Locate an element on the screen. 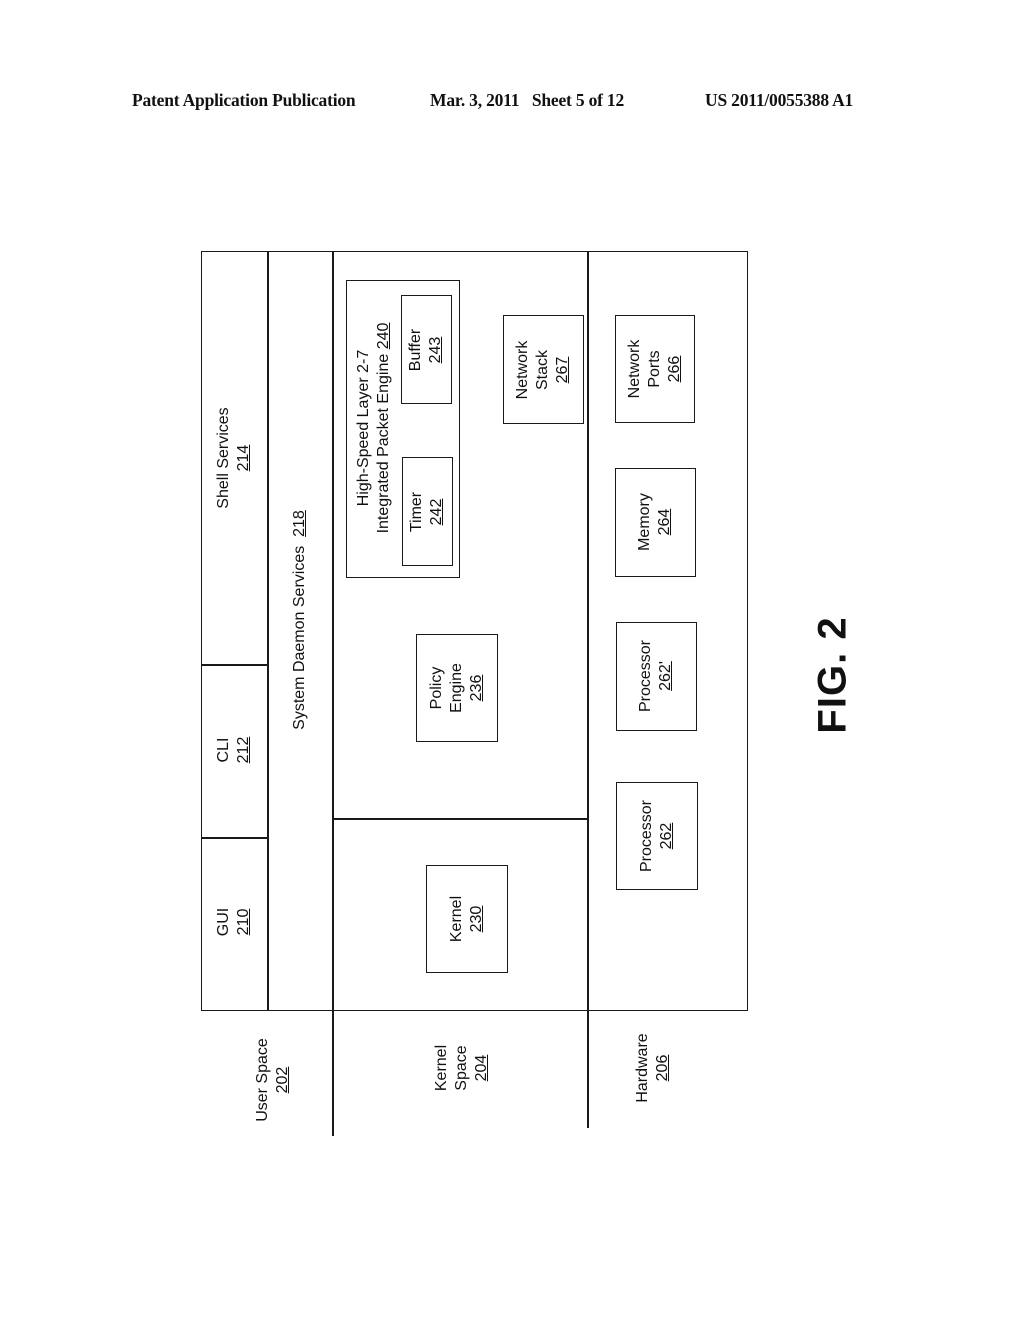 This screenshot has width=1024, height=1320. gui-ref: 210 is located at coordinates (243, 922).